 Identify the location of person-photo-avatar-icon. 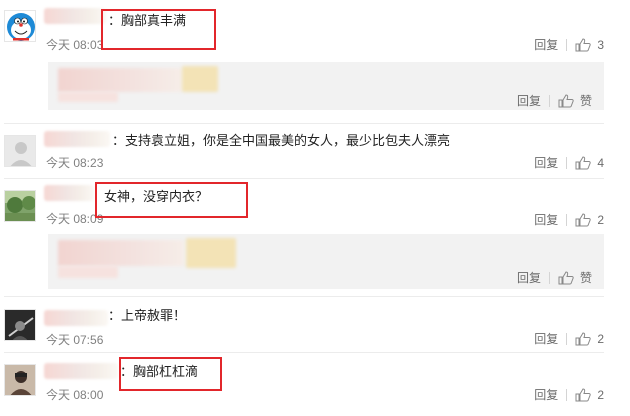
(20, 380).